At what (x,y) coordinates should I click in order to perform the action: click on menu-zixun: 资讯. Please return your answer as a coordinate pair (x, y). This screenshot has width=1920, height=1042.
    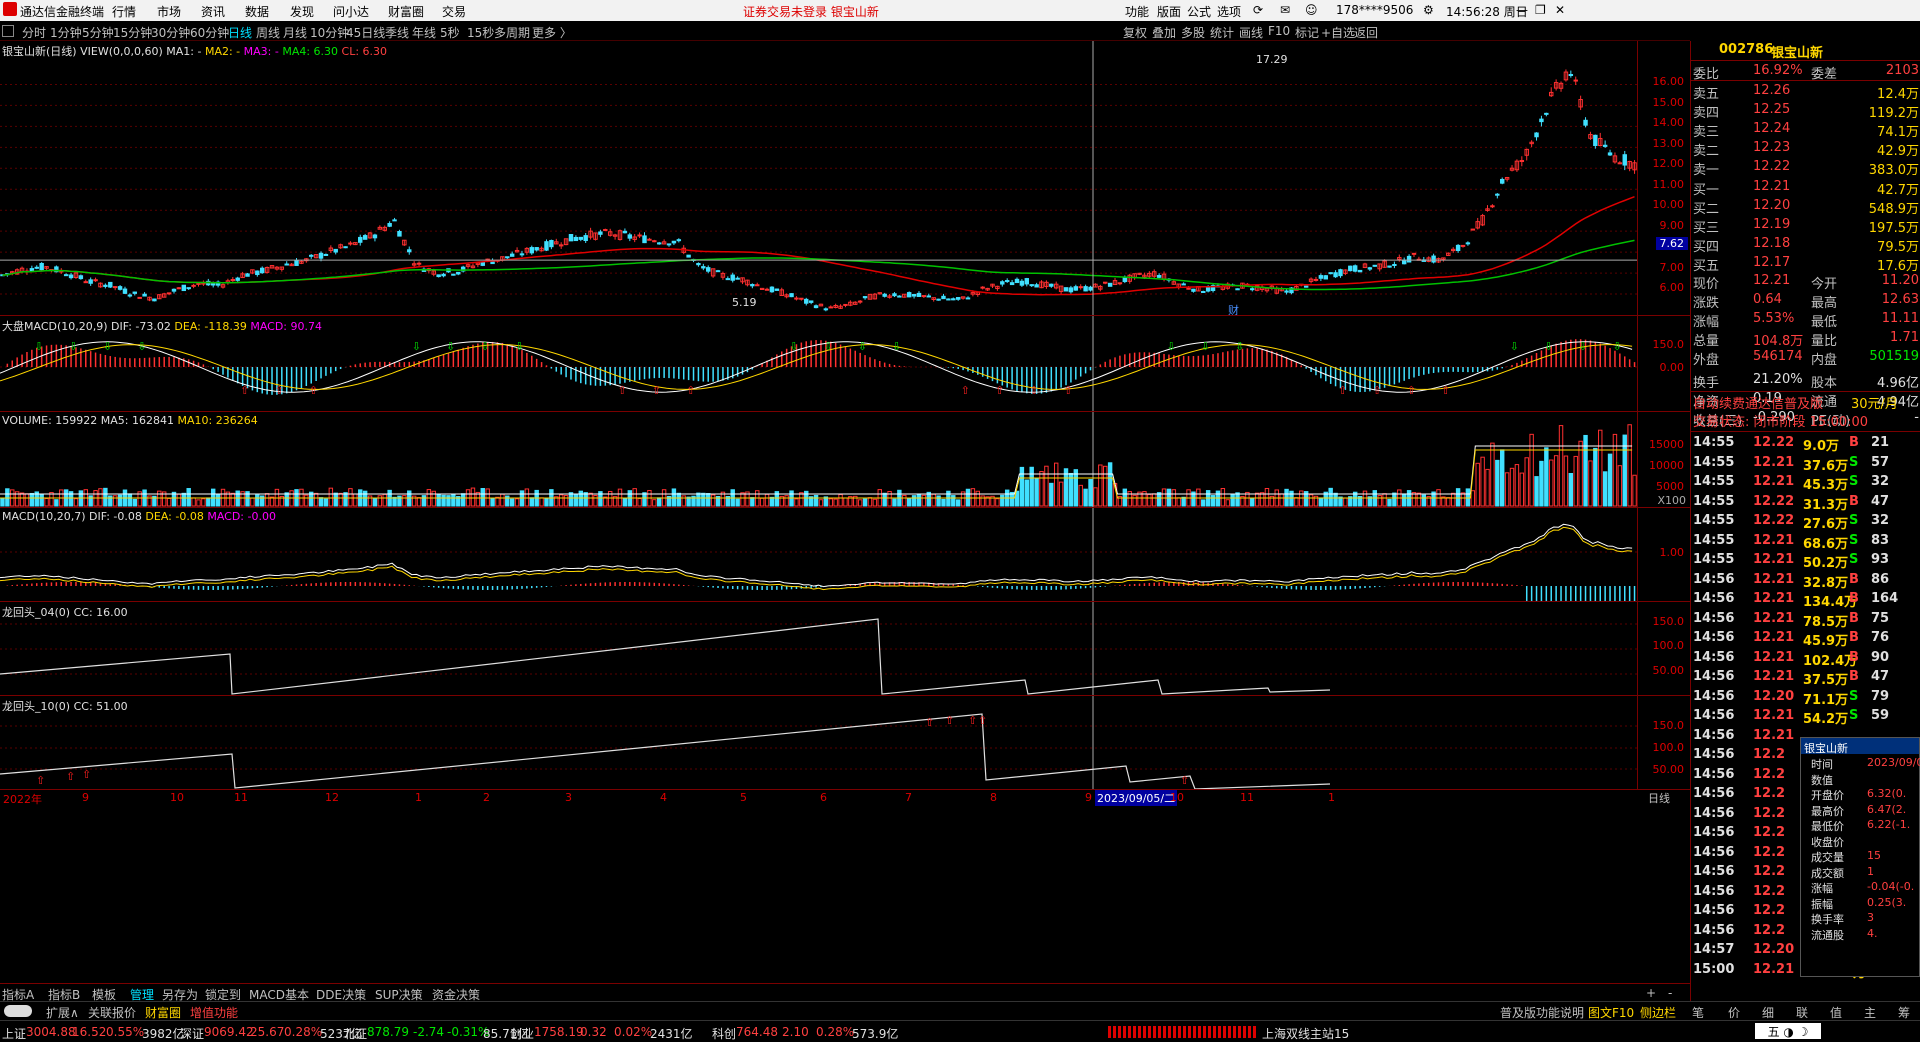
    Looking at the image, I should click on (213, 11).